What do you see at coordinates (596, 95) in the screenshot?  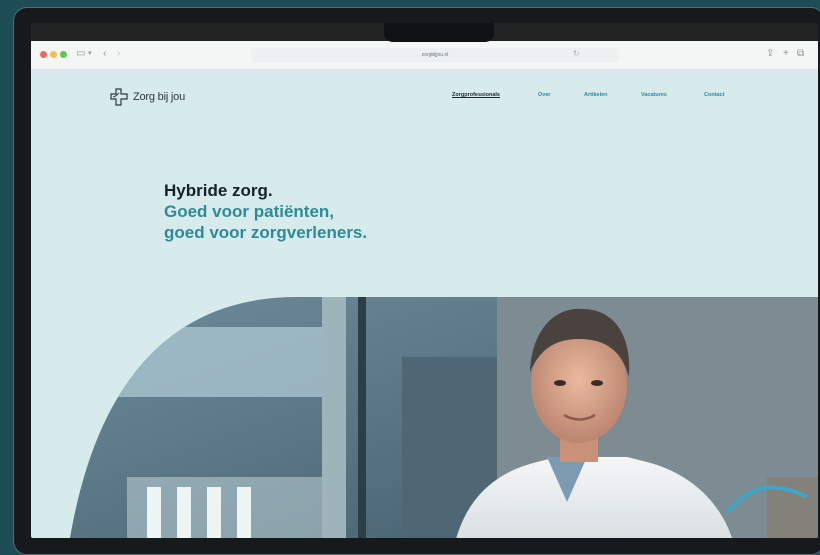 I see `nav-artikelen: Artikelen` at bounding box center [596, 95].